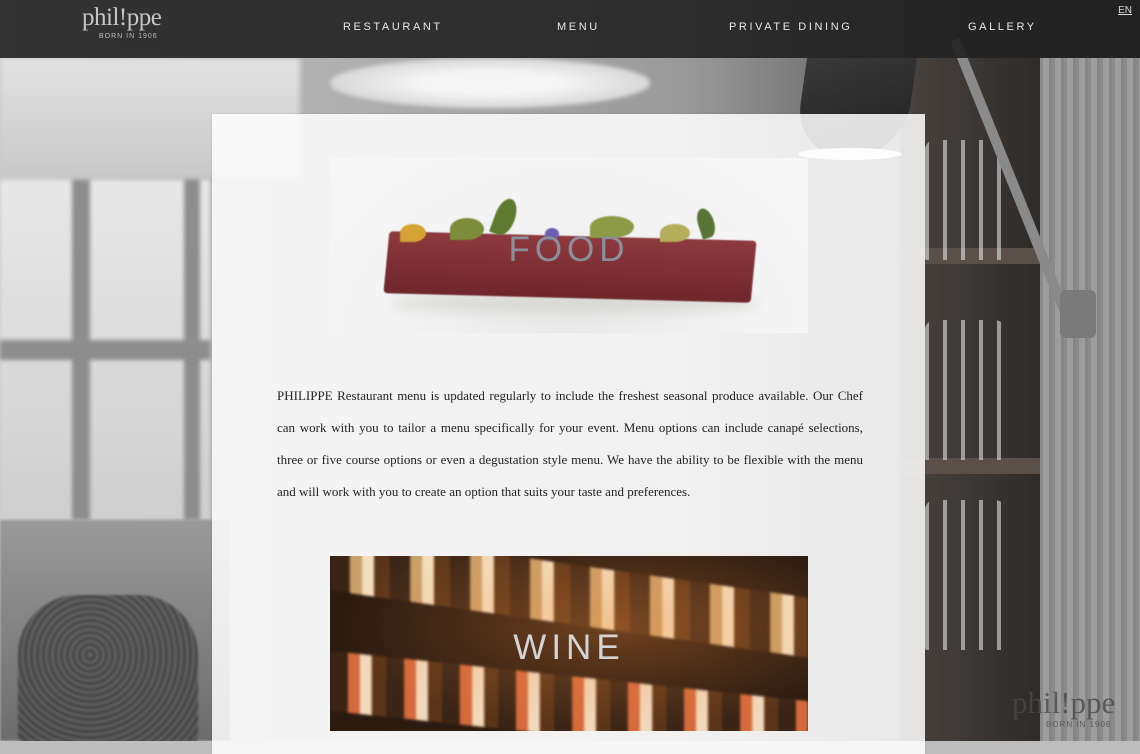 This screenshot has width=1140, height=754. Describe the element at coordinates (108, 668) in the screenshot. I see `background-chair` at that location.